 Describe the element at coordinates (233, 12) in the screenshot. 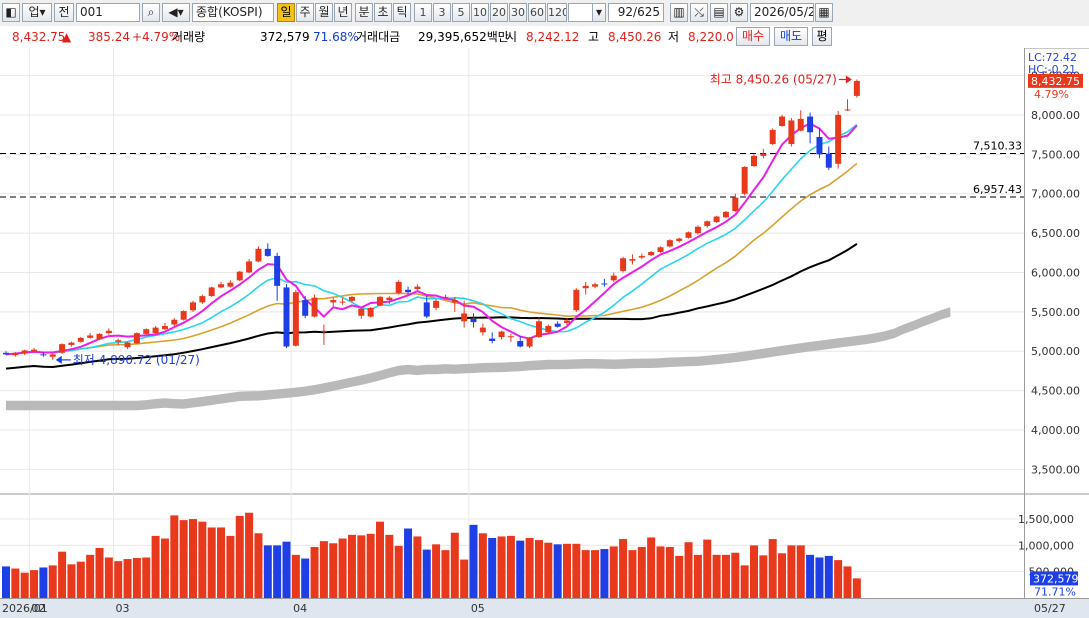

I see `index-name-field: 종합(KOSPI)` at that location.